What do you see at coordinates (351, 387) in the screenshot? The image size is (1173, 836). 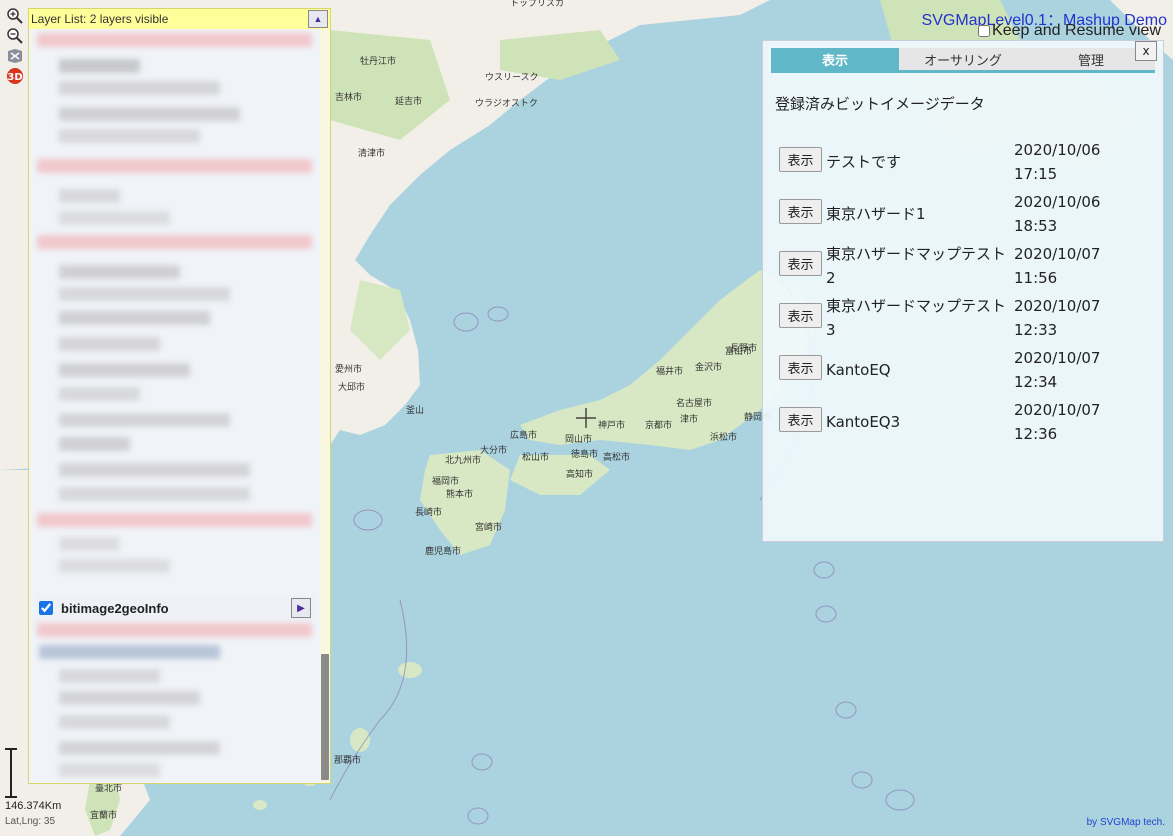 I see `map-label: 大邱市` at bounding box center [351, 387].